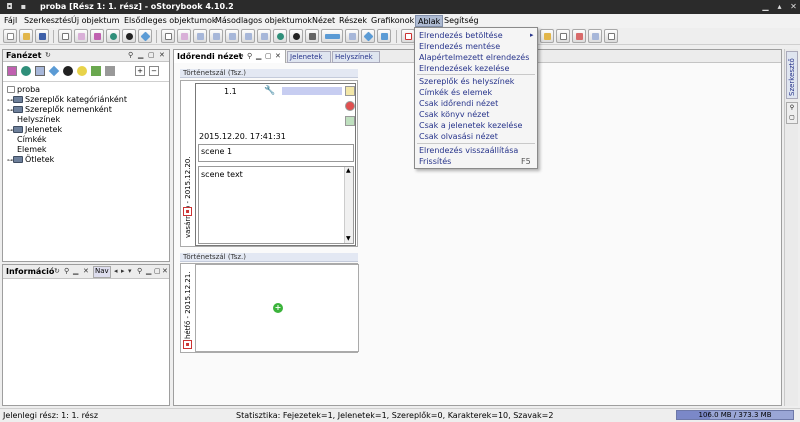 The width and height of the screenshot is (800, 422). What do you see at coordinates (350, 106) in the screenshot?
I see `delete-scene-button` at bounding box center [350, 106].